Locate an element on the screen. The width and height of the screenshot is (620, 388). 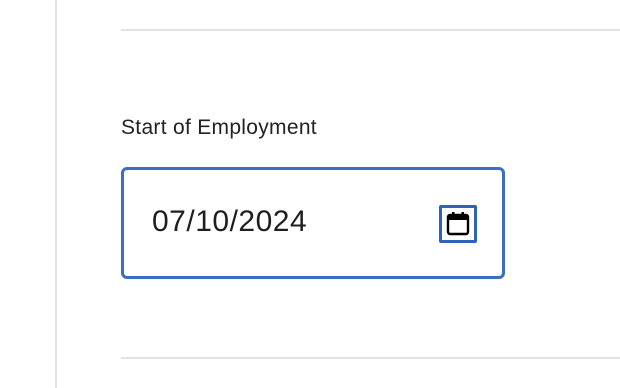
start-of-employment-label: Start of Employment is located at coordinates (219, 127).